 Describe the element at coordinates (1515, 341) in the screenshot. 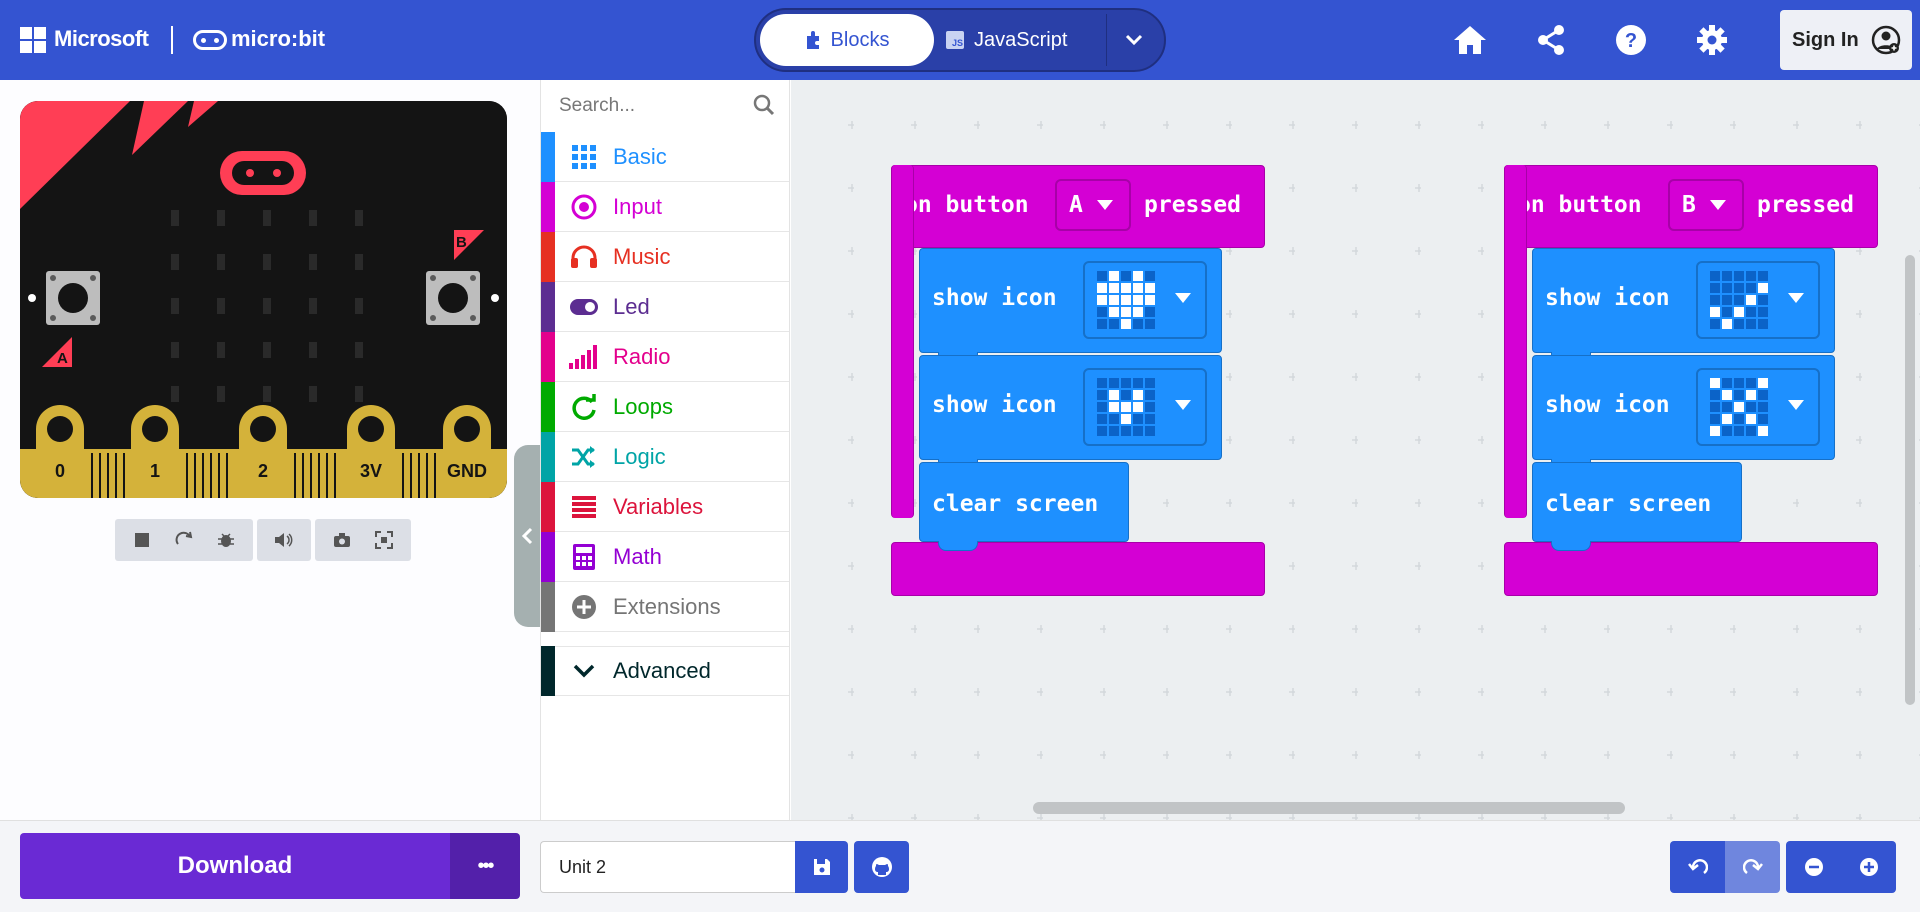

I see `event-b-side-arm` at that location.